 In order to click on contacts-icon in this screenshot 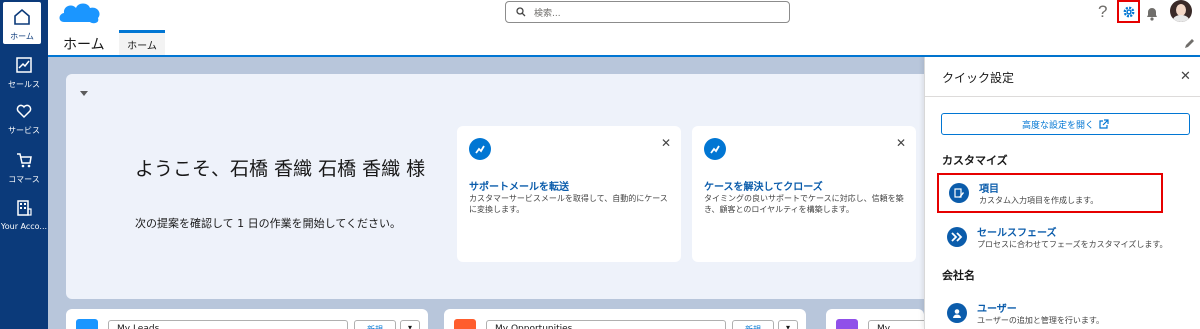, I will do `click(847, 324)`.